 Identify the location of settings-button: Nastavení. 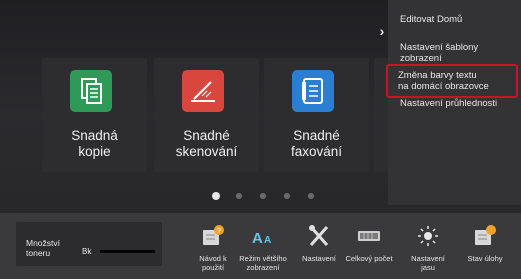
(319, 251).